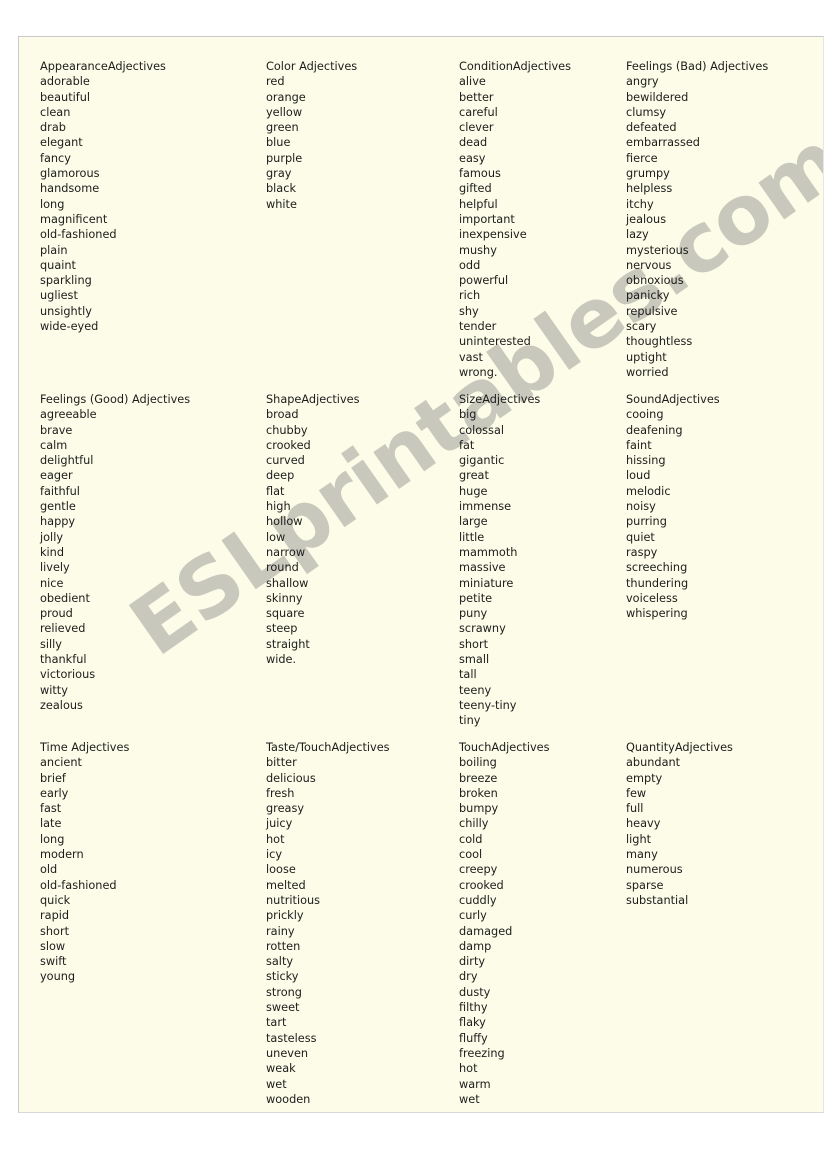 The image size is (826, 1169). I want to click on word-item: repulsive, so click(652, 311).